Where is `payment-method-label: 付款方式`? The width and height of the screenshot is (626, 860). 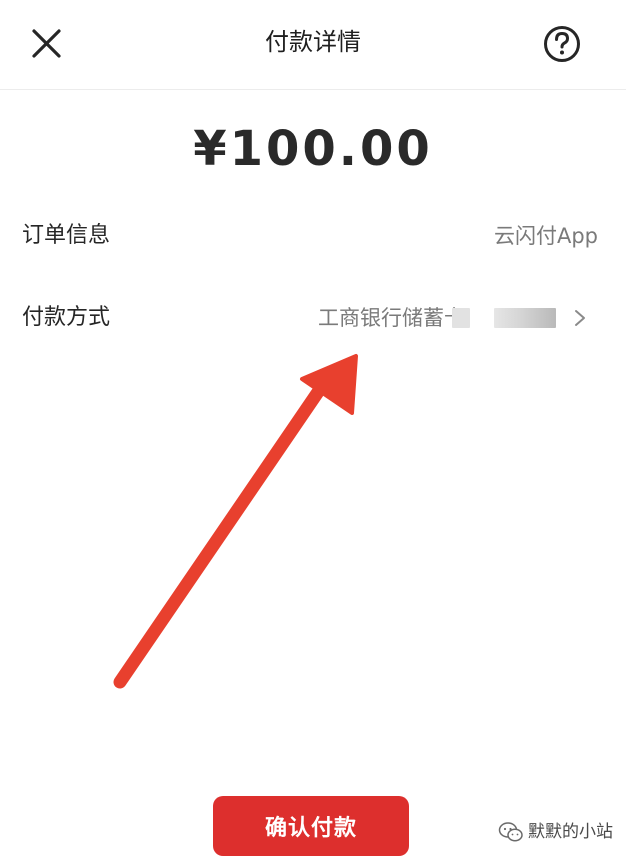 payment-method-label: 付款方式 is located at coordinates (66, 317).